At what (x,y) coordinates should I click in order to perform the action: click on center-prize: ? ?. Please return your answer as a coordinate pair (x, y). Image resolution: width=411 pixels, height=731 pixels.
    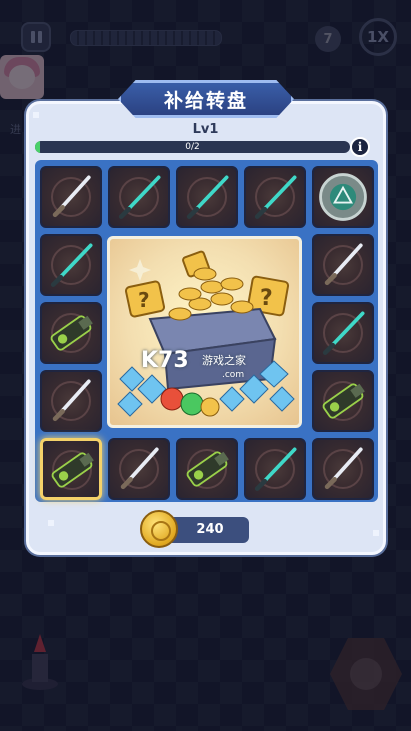
    Looking at the image, I should click on (204, 332).